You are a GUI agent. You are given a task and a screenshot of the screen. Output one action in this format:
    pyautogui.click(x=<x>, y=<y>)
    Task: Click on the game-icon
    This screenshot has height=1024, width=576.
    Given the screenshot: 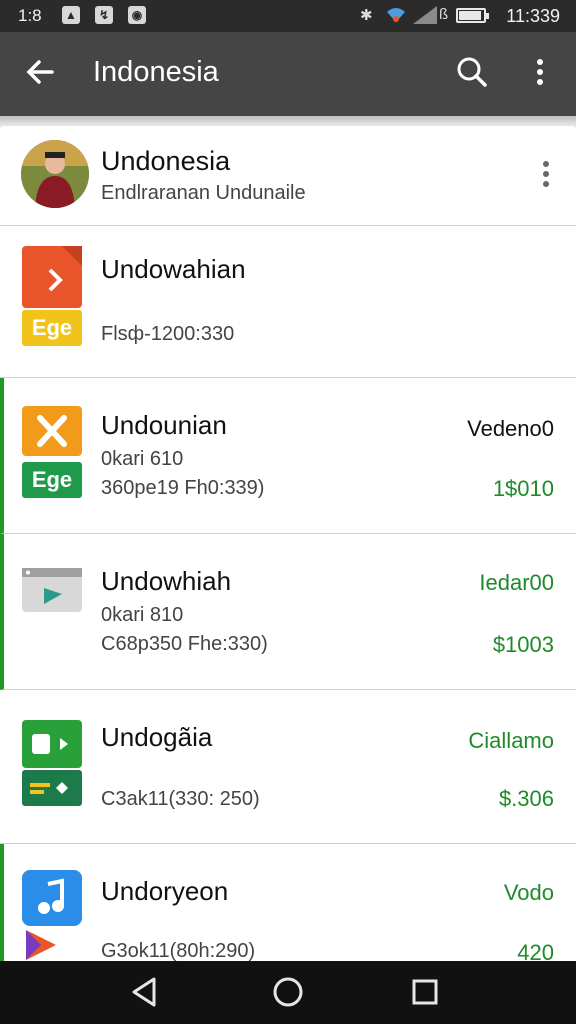 What is the action you would take?
    pyautogui.click(x=52, y=744)
    